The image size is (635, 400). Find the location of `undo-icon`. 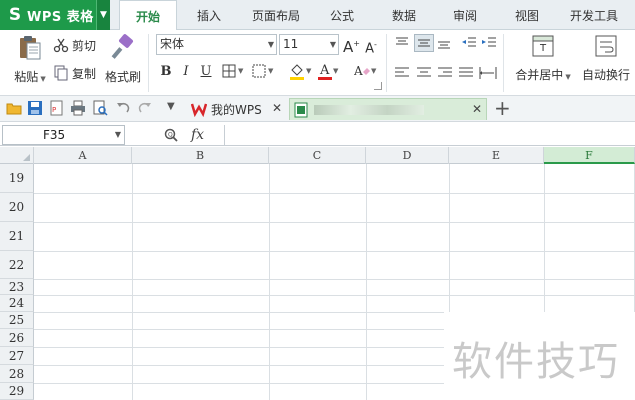

undo-icon is located at coordinates (123, 108).